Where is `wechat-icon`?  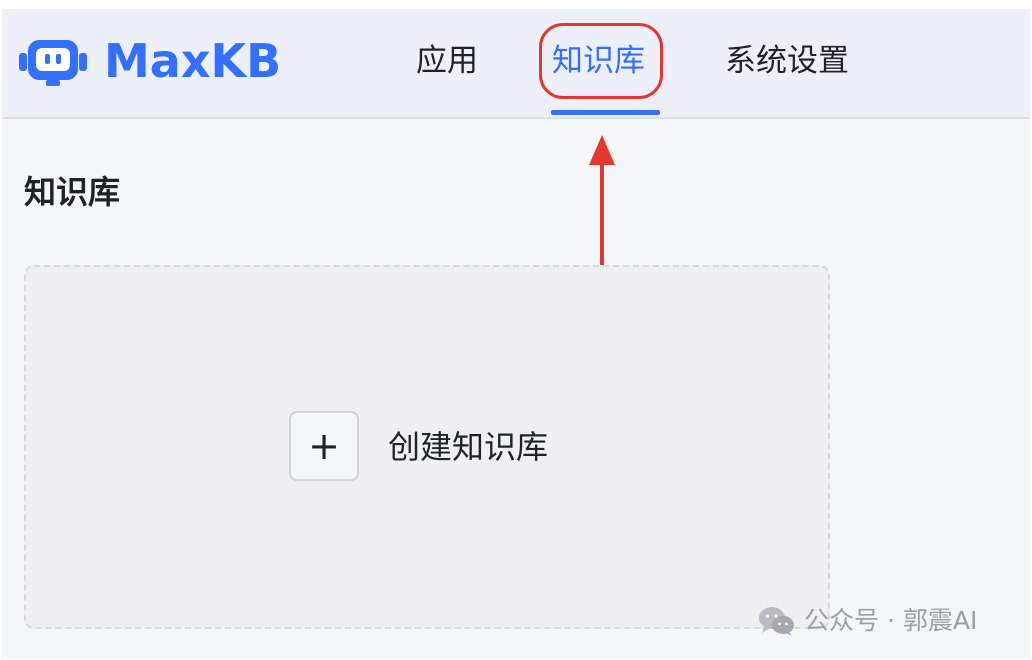 wechat-icon is located at coordinates (776, 621).